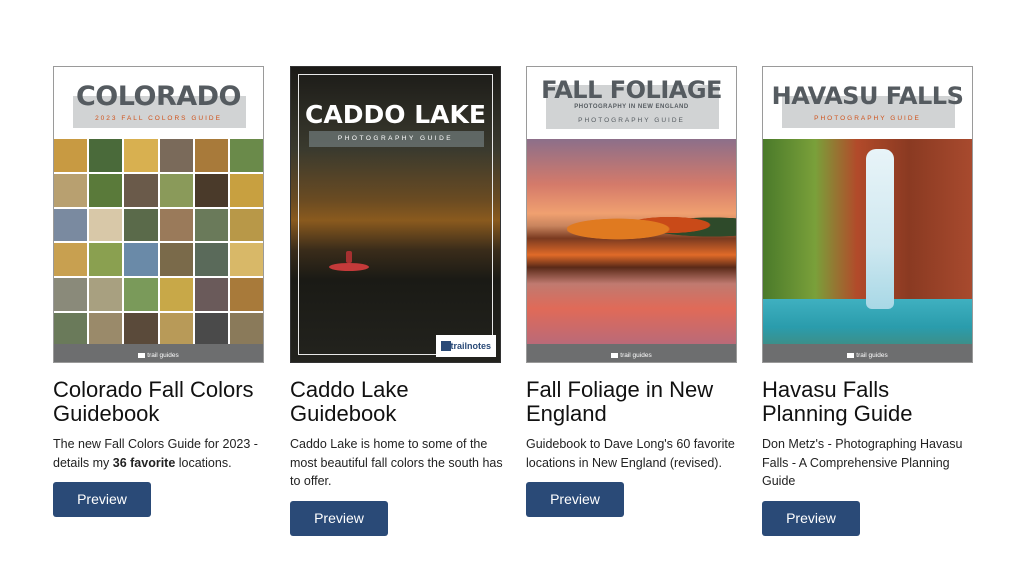 The width and height of the screenshot is (1024, 562). What do you see at coordinates (160, 402) in the screenshot?
I see `card-title: Colorado Fall Colors Guidebook` at bounding box center [160, 402].